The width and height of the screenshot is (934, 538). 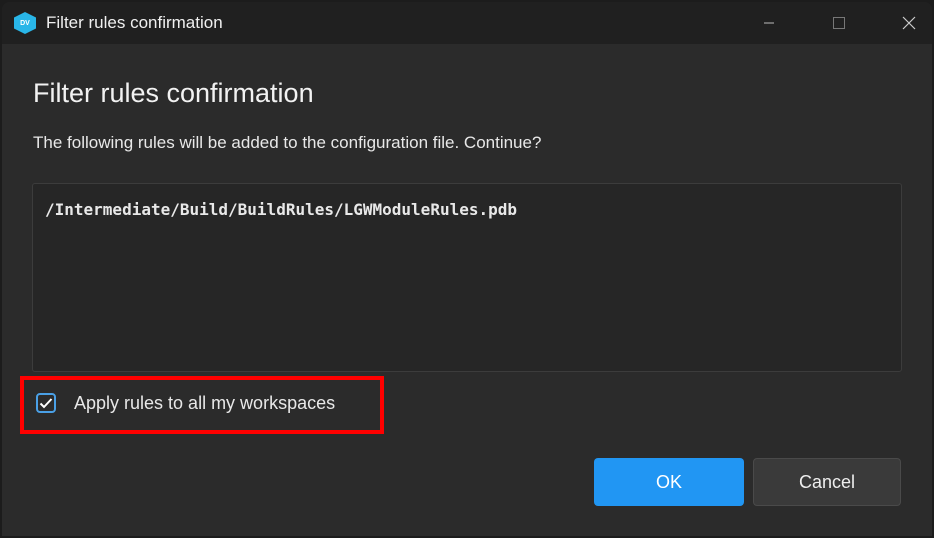 I want to click on apply-all-checkbox, so click(x=46, y=403).